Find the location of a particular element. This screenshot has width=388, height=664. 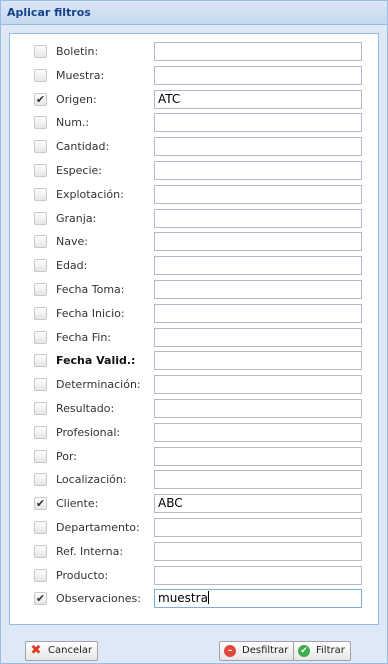

minus-circle-icon: – is located at coordinates (230, 651).